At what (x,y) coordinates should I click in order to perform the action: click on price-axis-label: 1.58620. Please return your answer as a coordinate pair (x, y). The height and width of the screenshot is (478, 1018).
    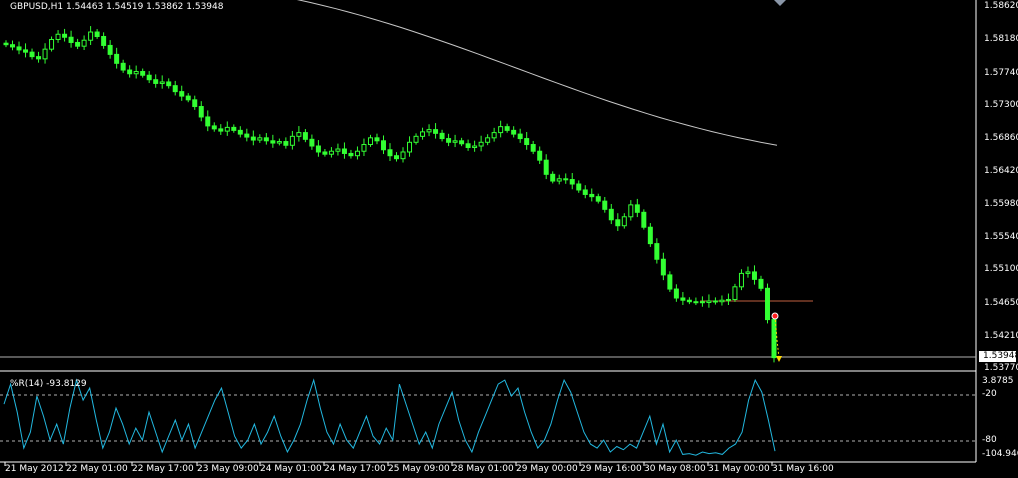
    Looking at the image, I should click on (1001, 6).